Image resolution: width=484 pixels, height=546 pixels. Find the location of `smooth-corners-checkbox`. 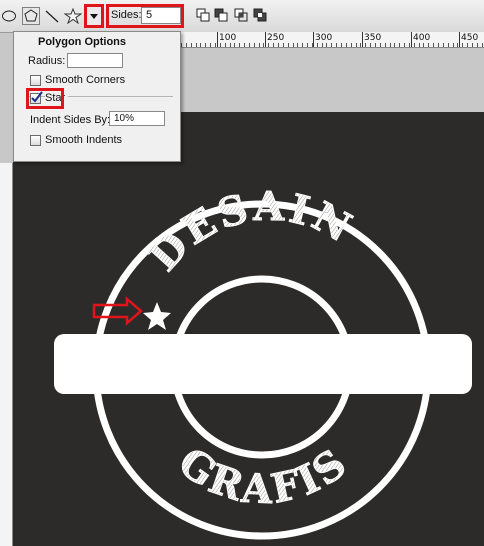

smooth-corners-checkbox is located at coordinates (35, 80).